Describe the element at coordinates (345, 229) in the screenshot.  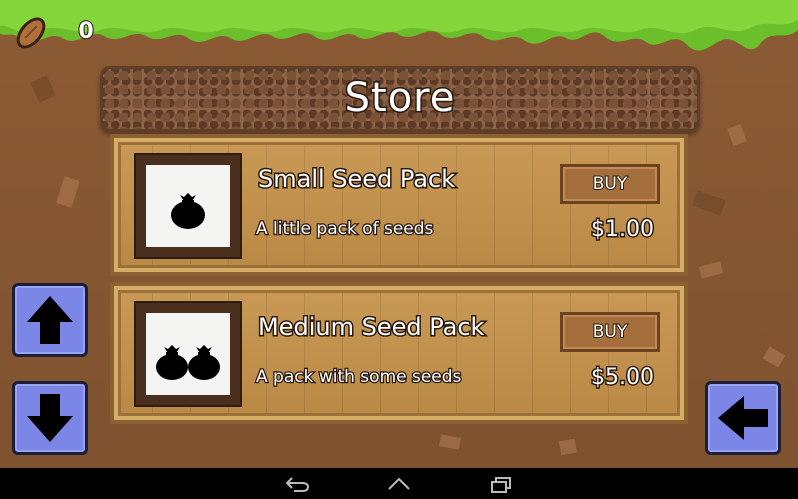
I see `item-description: A little pack of seeds` at that location.